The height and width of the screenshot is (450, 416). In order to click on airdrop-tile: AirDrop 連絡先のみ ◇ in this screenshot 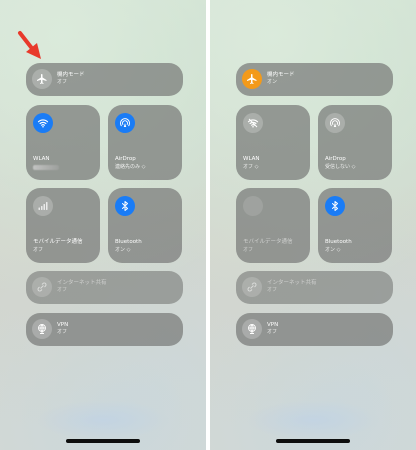, I will do `click(145, 142)`.